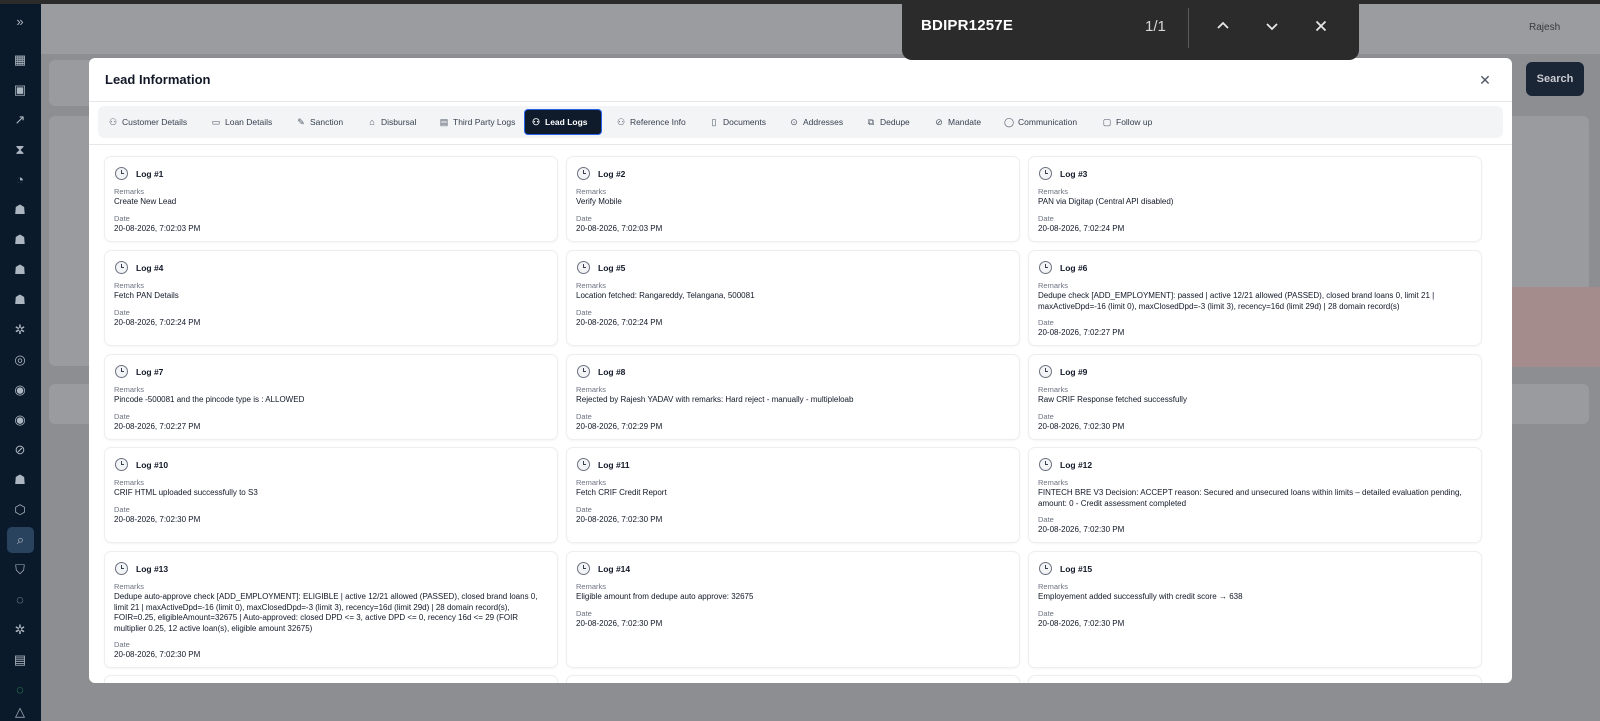 The image size is (1600, 721). What do you see at coordinates (20, 22) in the screenshot?
I see `expand-icon: »` at bounding box center [20, 22].